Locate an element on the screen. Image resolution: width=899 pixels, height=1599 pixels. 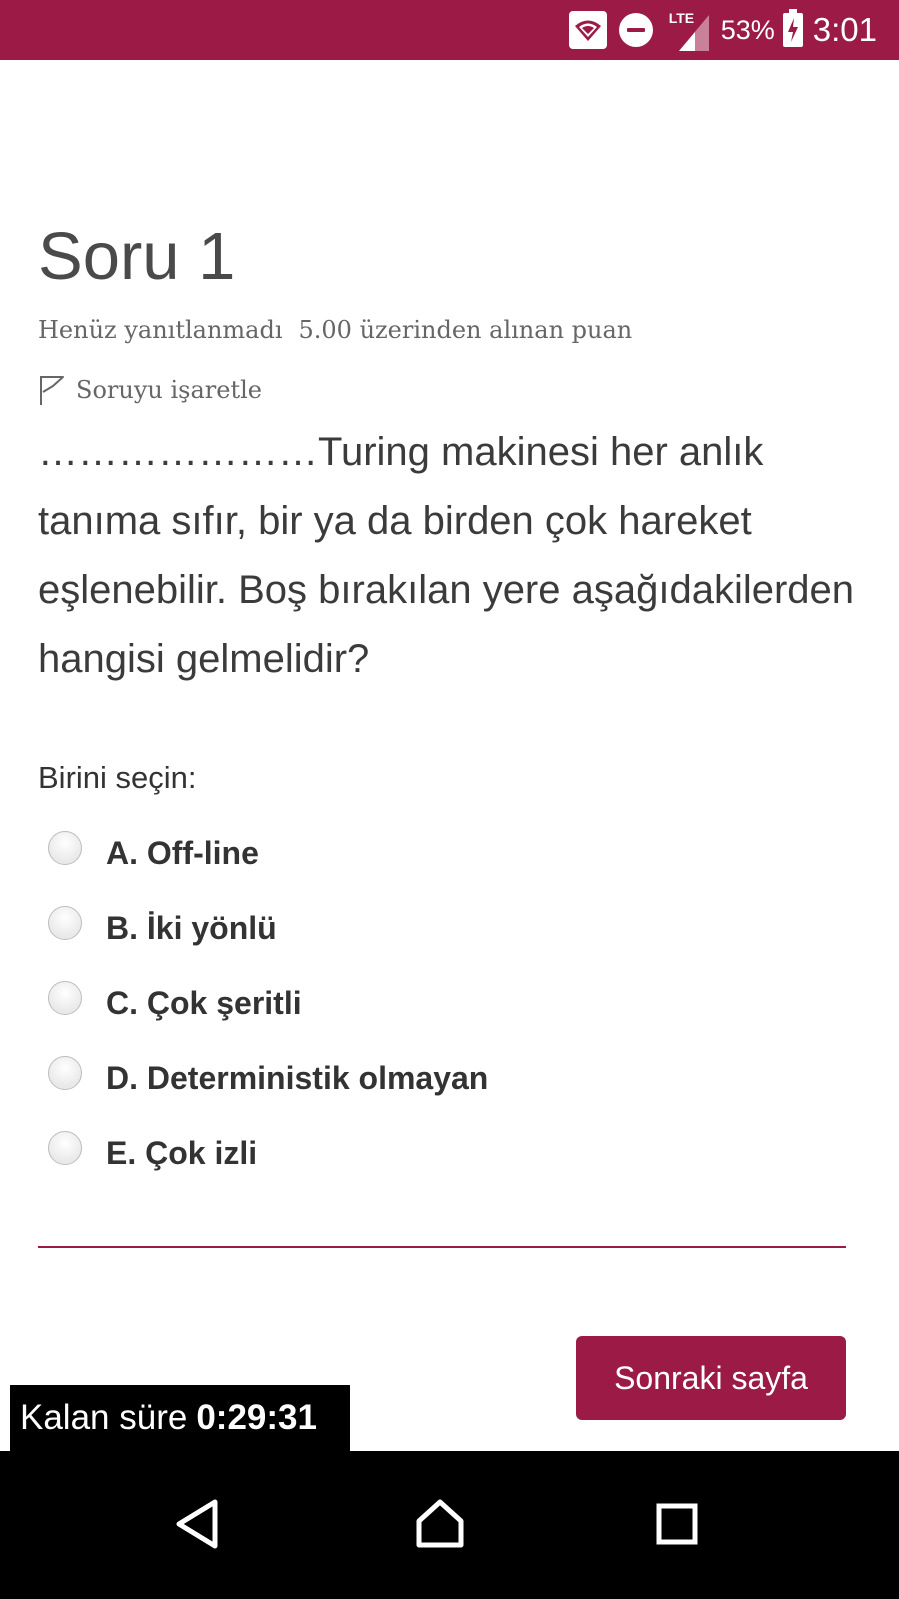
answer-option-b: B. İki yönlü is located at coordinates (268, 928).